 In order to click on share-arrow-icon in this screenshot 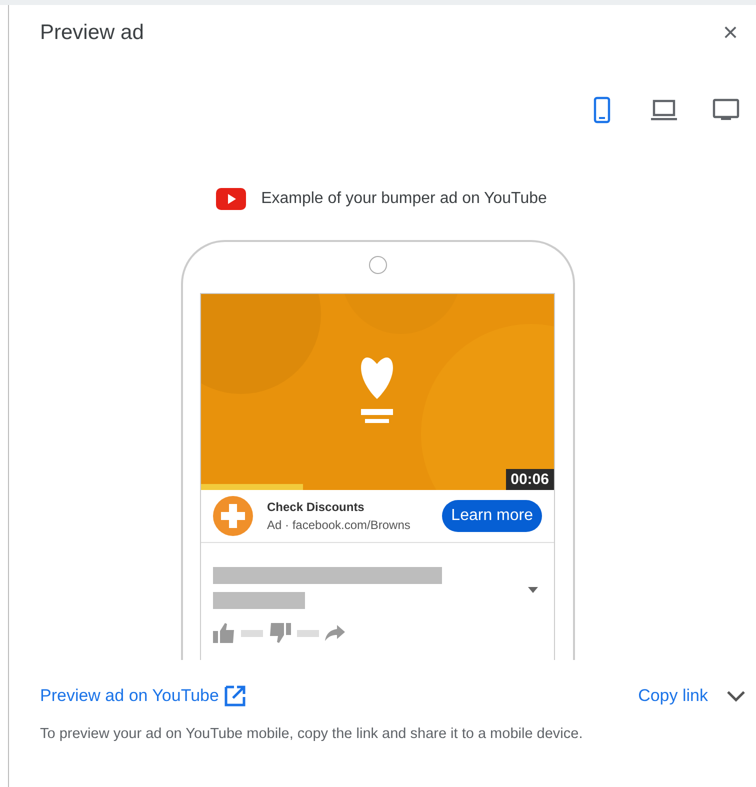, I will do `click(335, 633)`.